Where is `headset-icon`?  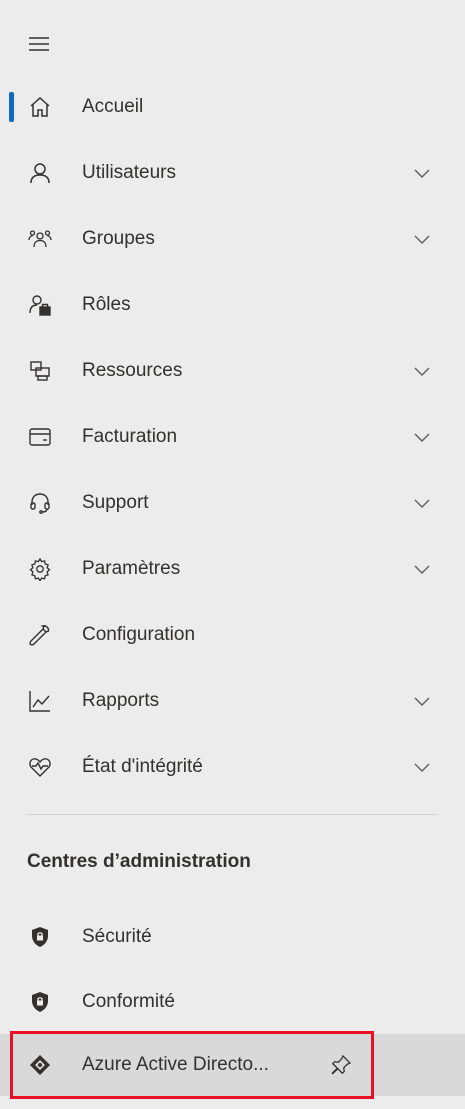 headset-icon is located at coordinates (40, 503).